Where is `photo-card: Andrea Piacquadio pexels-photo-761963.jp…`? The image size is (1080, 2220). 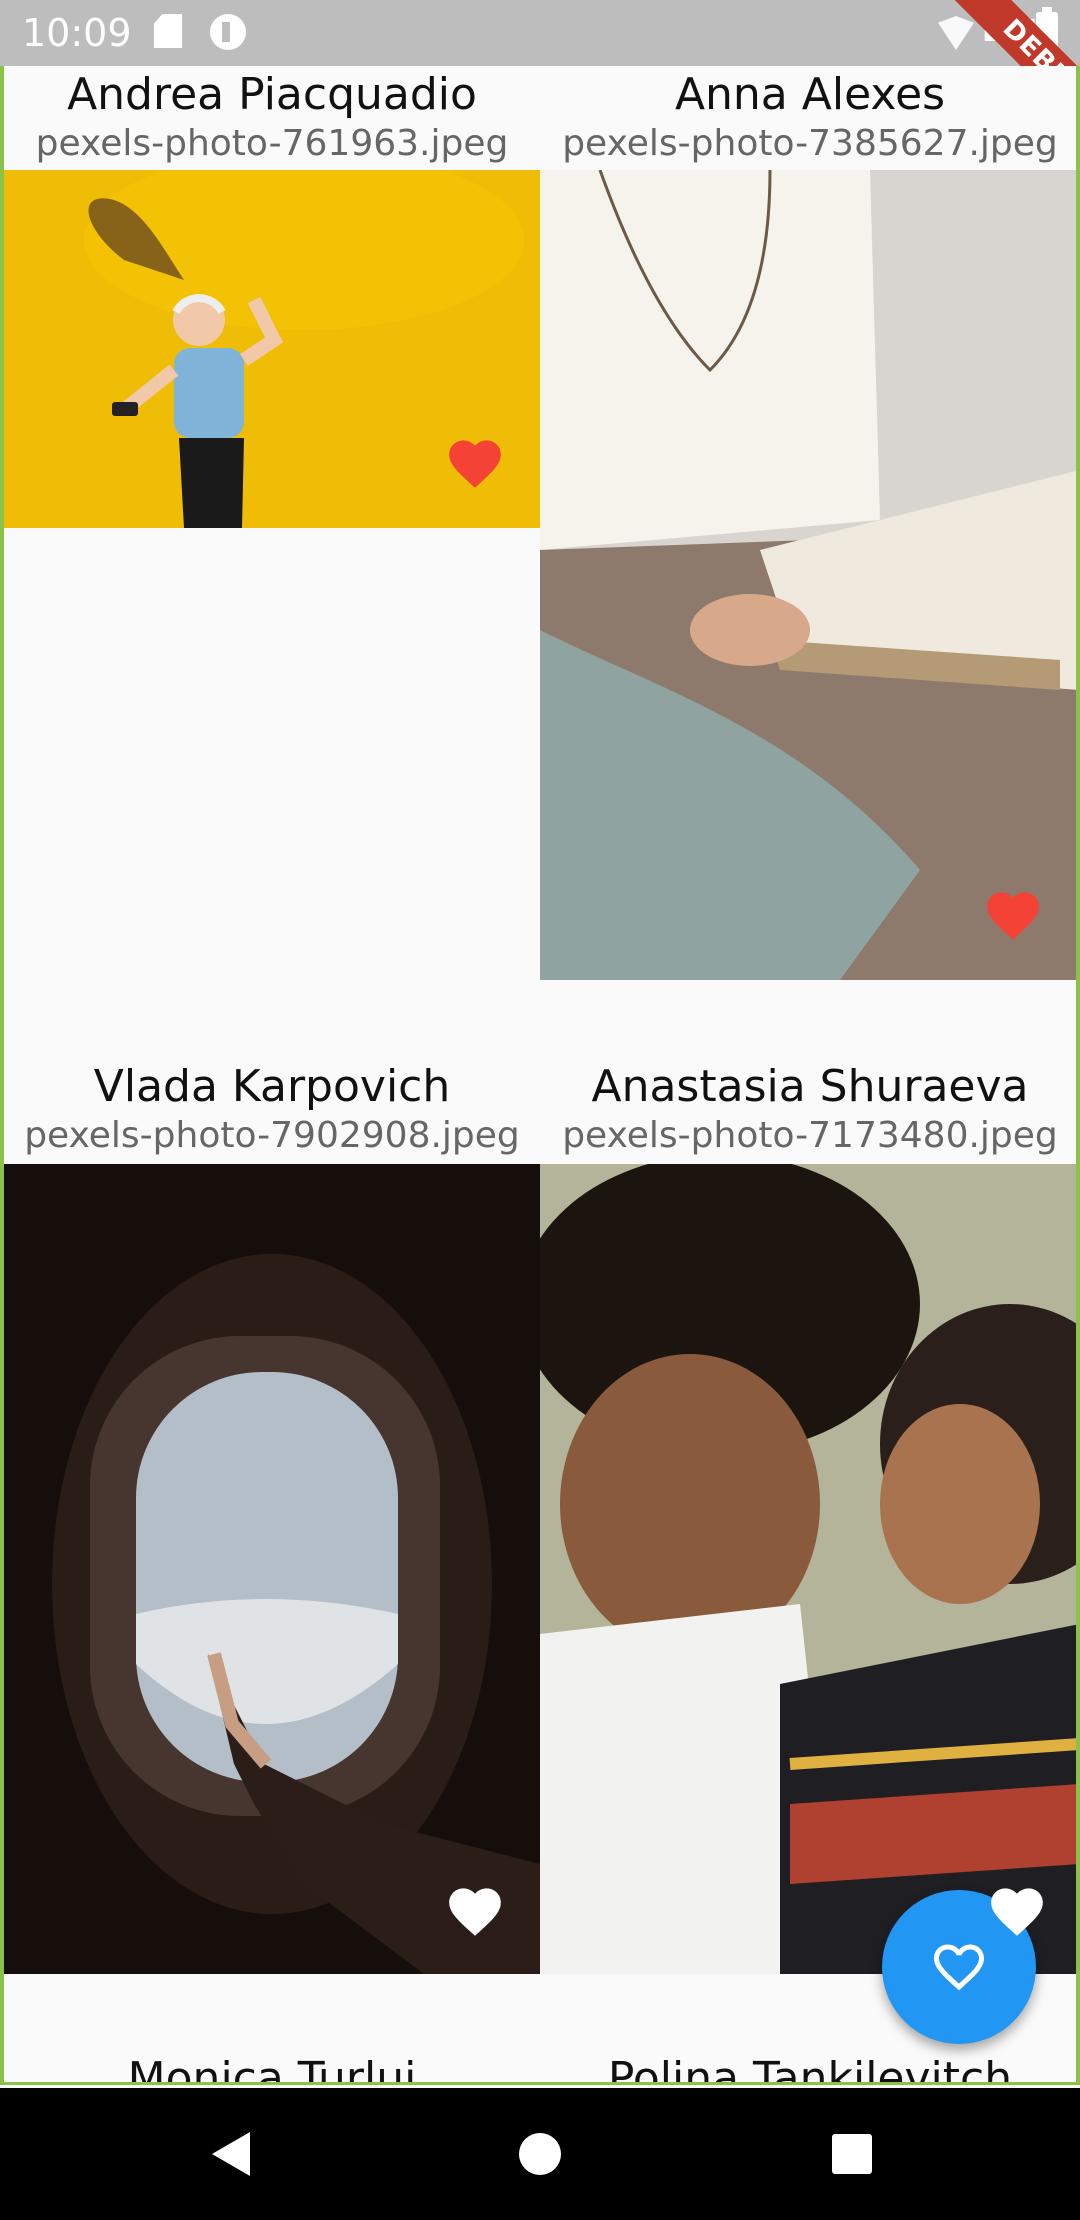 photo-card: Andrea Piacquadio pexels-photo-761963.jp… is located at coordinates (272, 306).